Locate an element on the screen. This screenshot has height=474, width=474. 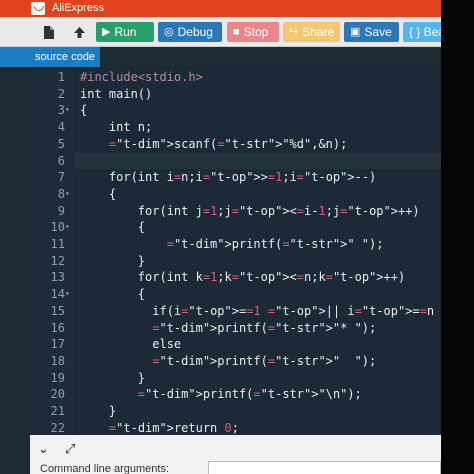
code-line: 22 ="t-dim">return 0; is located at coordinates (235, 427).